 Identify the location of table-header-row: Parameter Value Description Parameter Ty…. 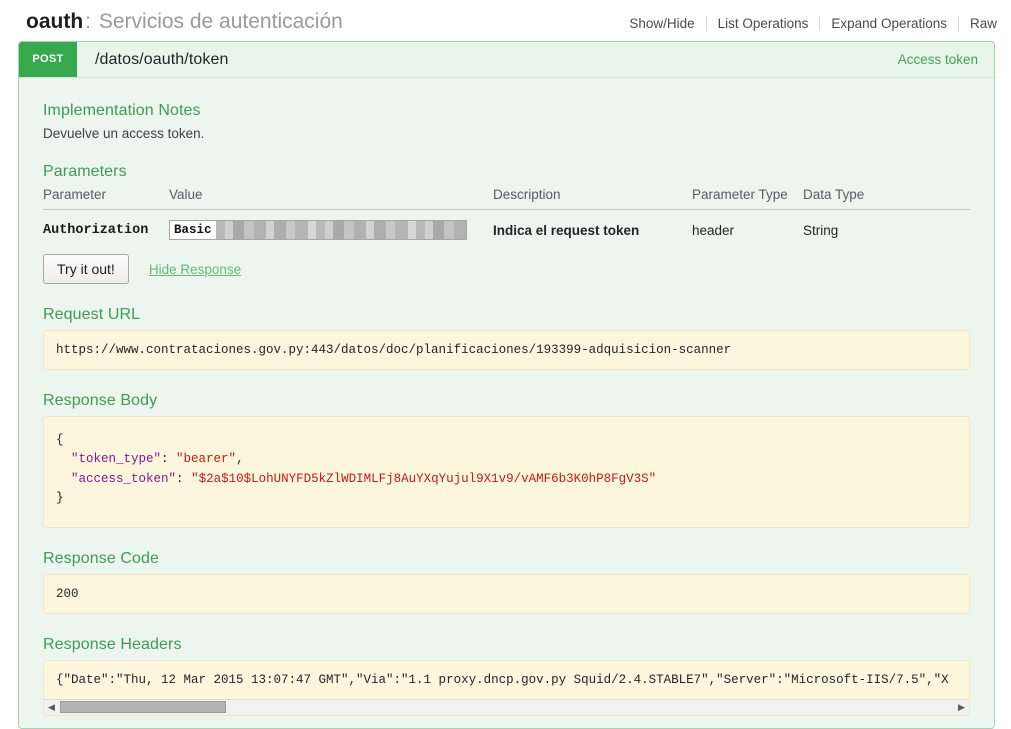
(506, 199).